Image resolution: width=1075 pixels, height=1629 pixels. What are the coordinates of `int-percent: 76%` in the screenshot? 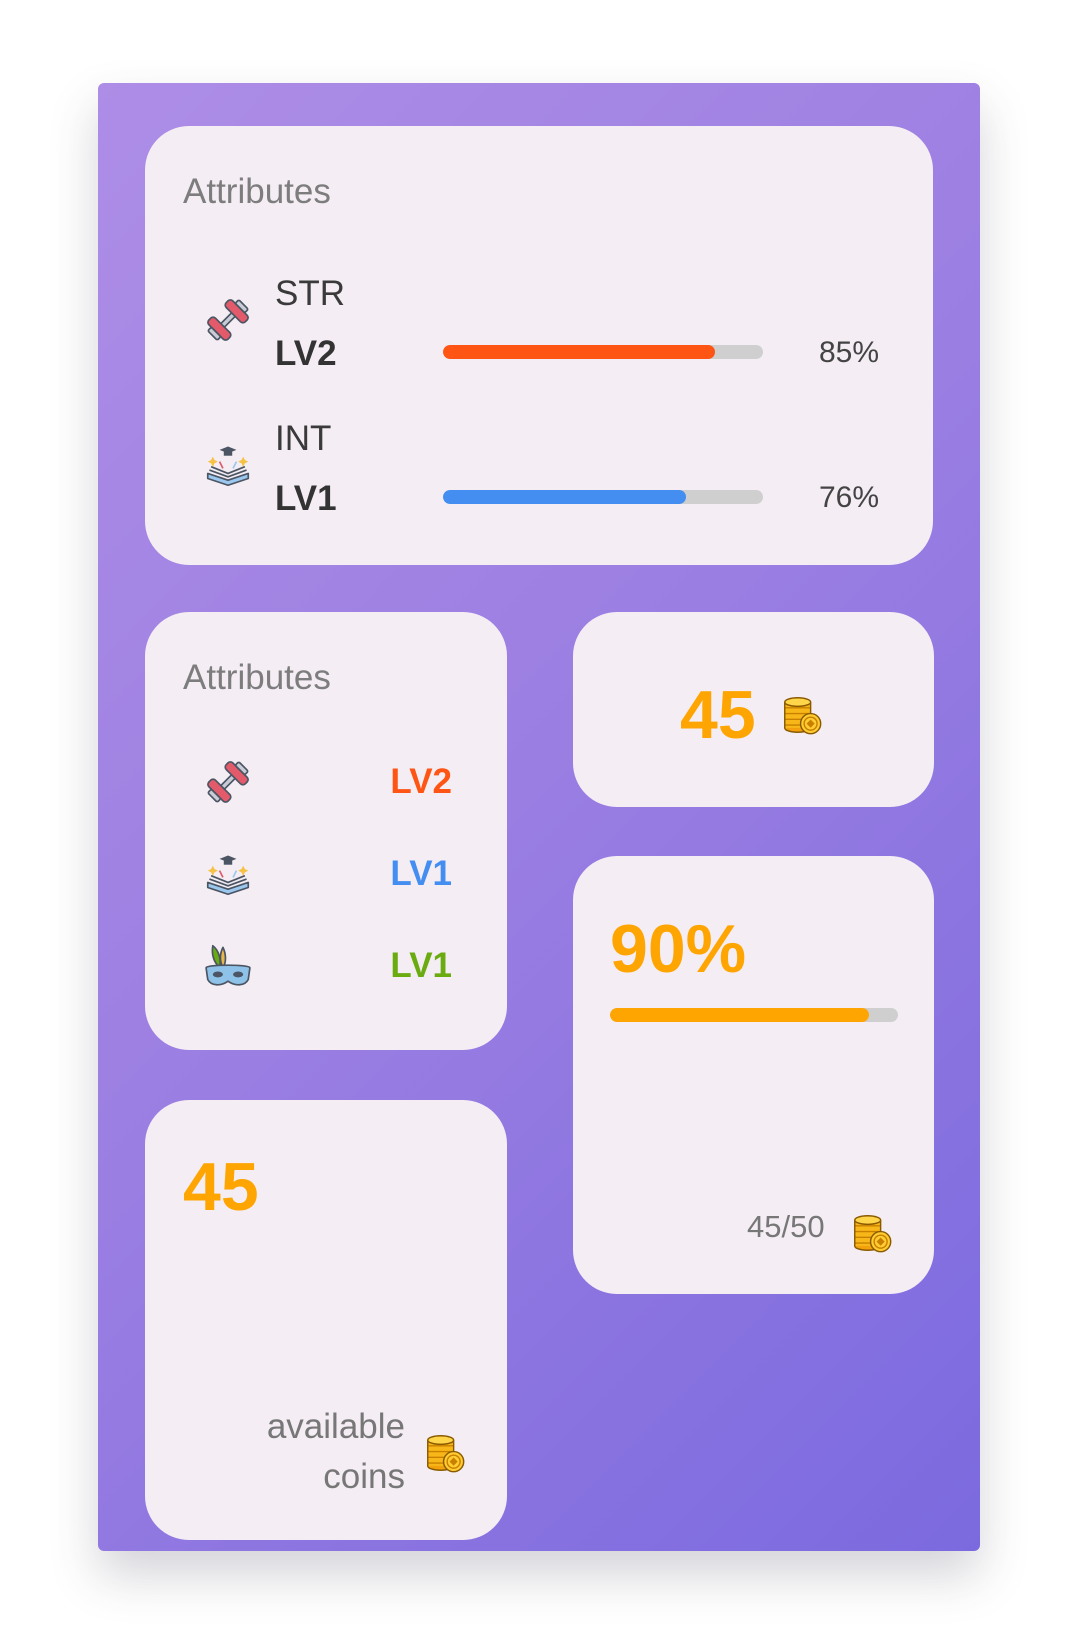 It's located at (849, 497).